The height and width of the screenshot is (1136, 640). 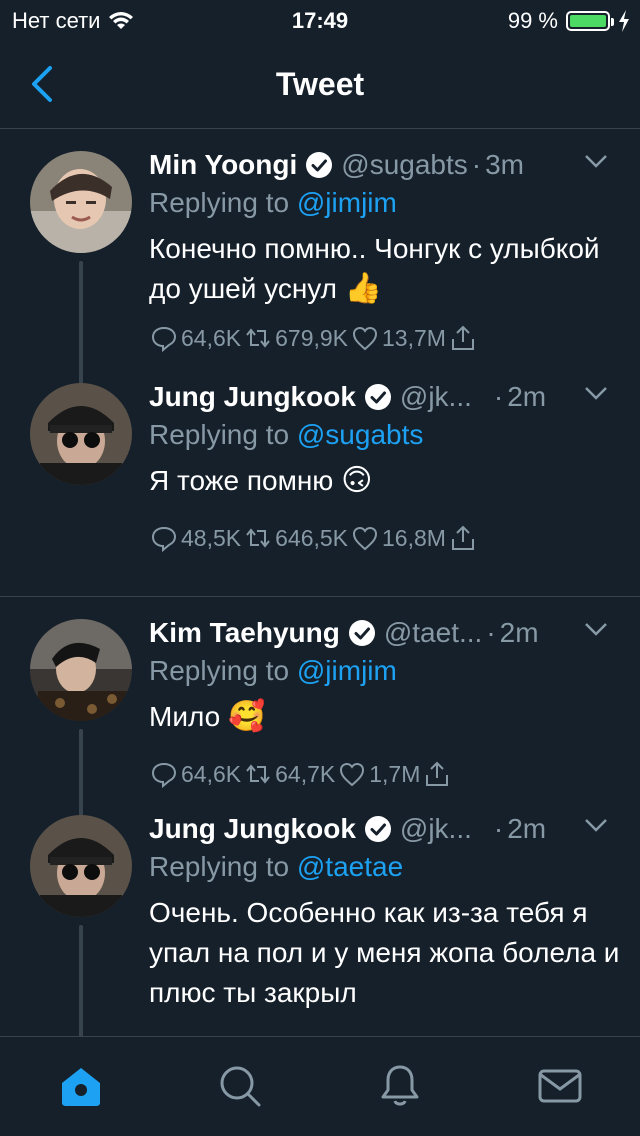 What do you see at coordinates (532, 20) in the screenshot?
I see `battery-percent: 99 %` at bounding box center [532, 20].